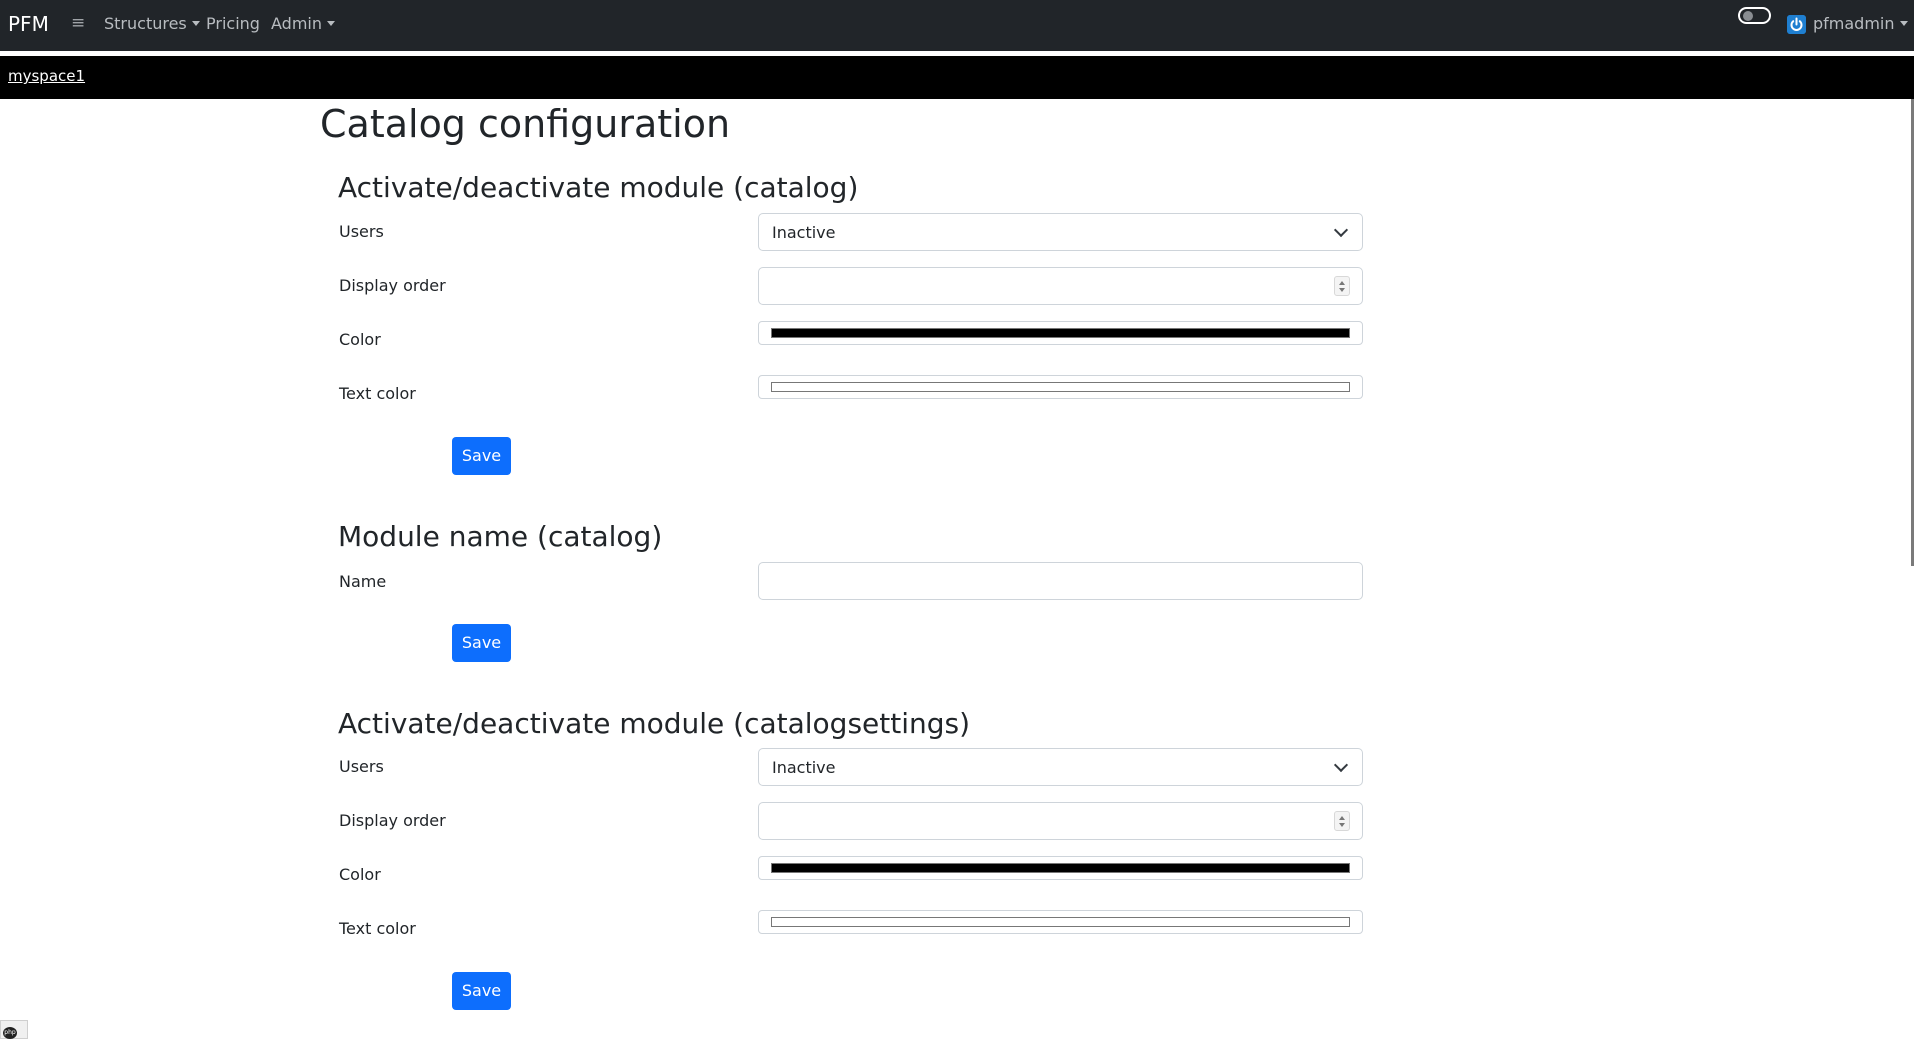 The height and width of the screenshot is (1039, 1914). What do you see at coordinates (1854, 23) in the screenshot?
I see `user-name-label: pfmadmin` at bounding box center [1854, 23].